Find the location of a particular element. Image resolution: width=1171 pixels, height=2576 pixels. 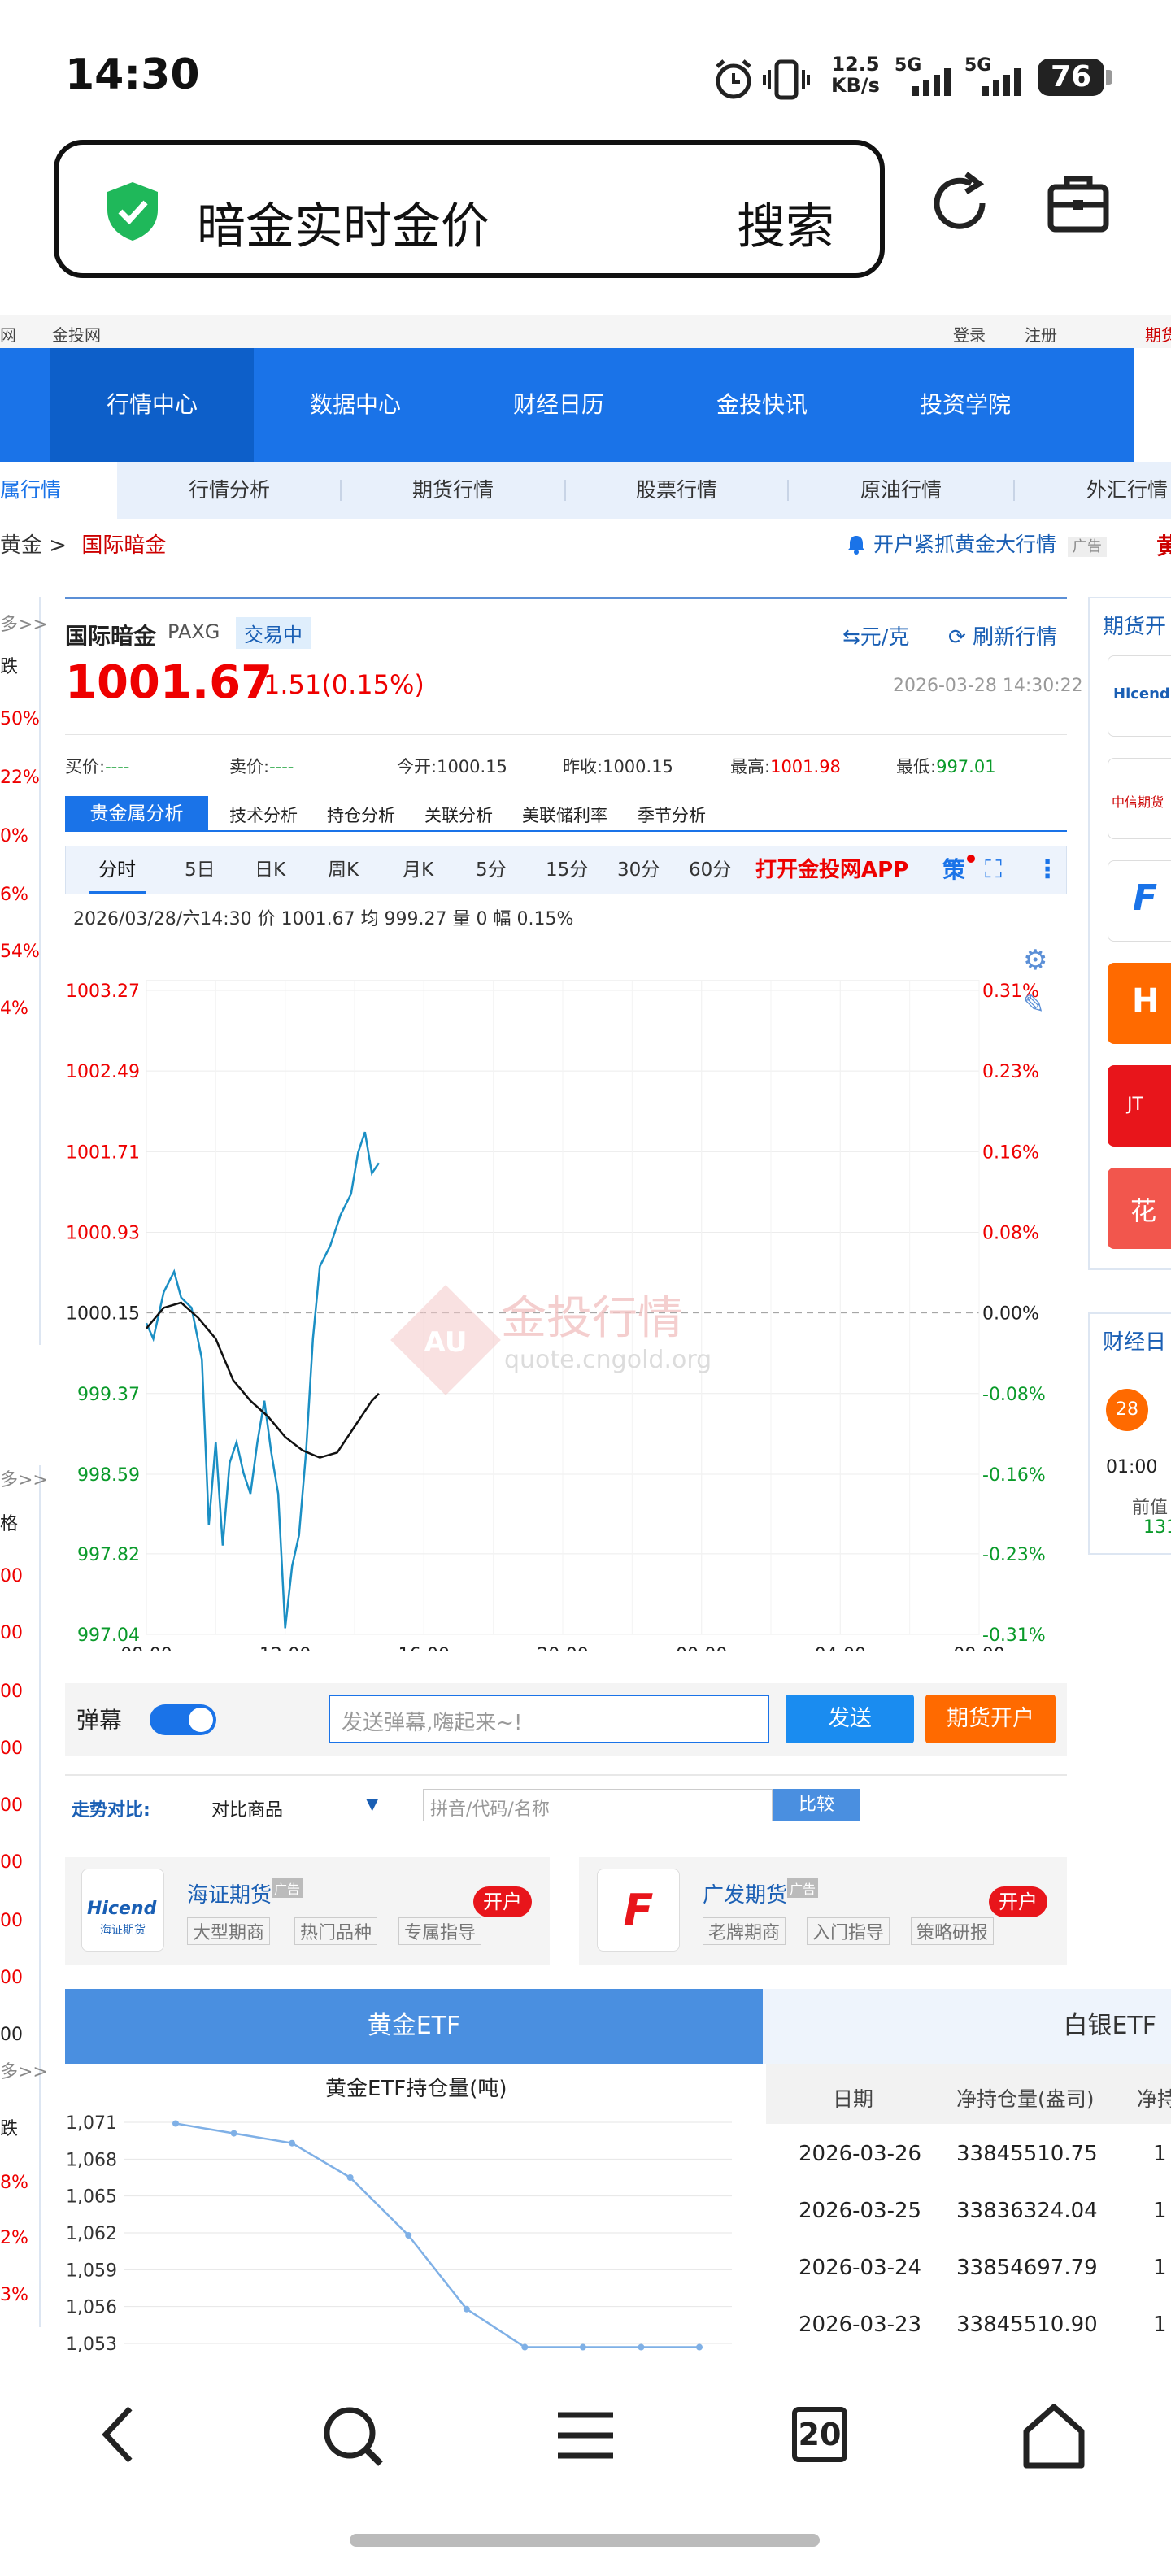

y-tick-label: 1003.27 is located at coordinates (103, 992).